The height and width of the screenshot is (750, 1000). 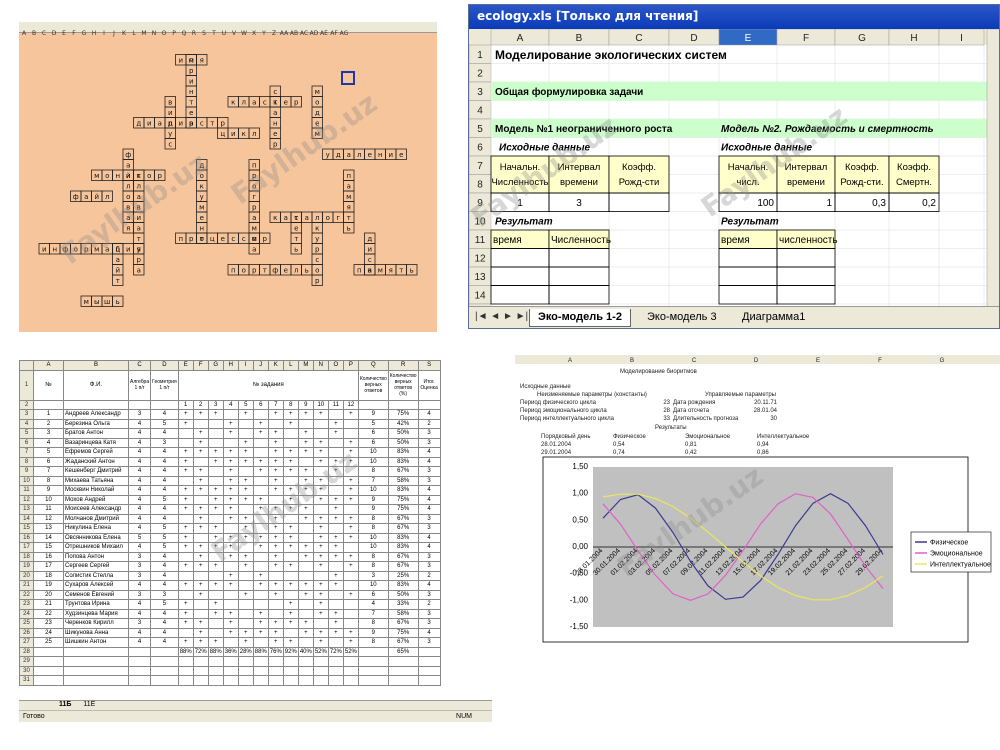 I want to click on task-number: 11, so click(x=335, y=404).